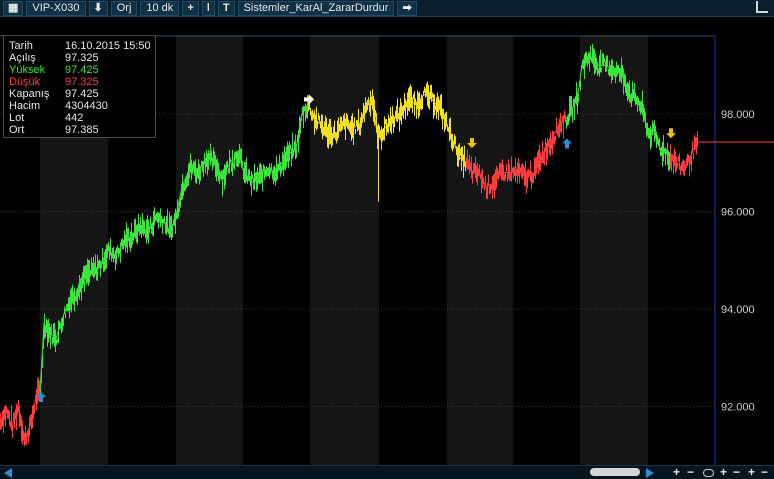 This screenshot has height=479, width=774. Describe the element at coordinates (8, 473) in the screenshot. I see `scroll-left-icon` at that location.